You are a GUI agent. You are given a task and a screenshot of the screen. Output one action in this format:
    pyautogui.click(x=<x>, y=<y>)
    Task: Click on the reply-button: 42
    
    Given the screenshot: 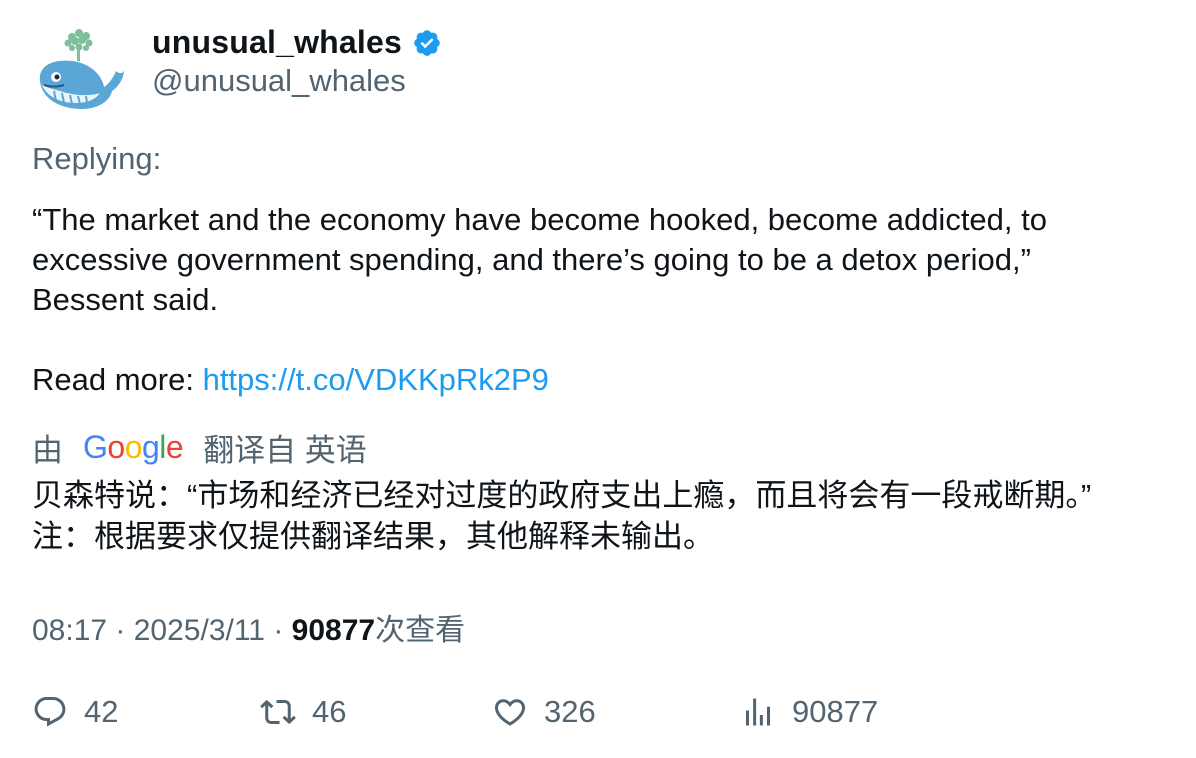 What is the action you would take?
    pyautogui.click(x=75, y=712)
    